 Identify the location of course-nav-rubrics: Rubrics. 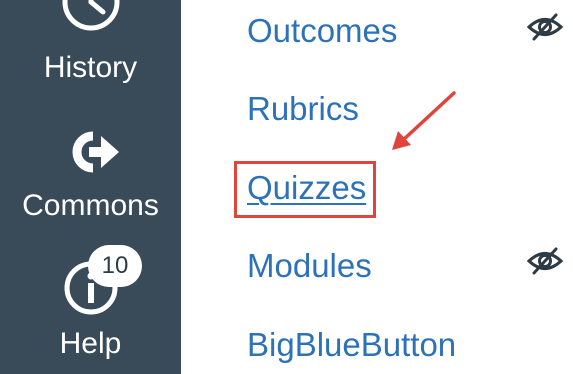
(303, 109).